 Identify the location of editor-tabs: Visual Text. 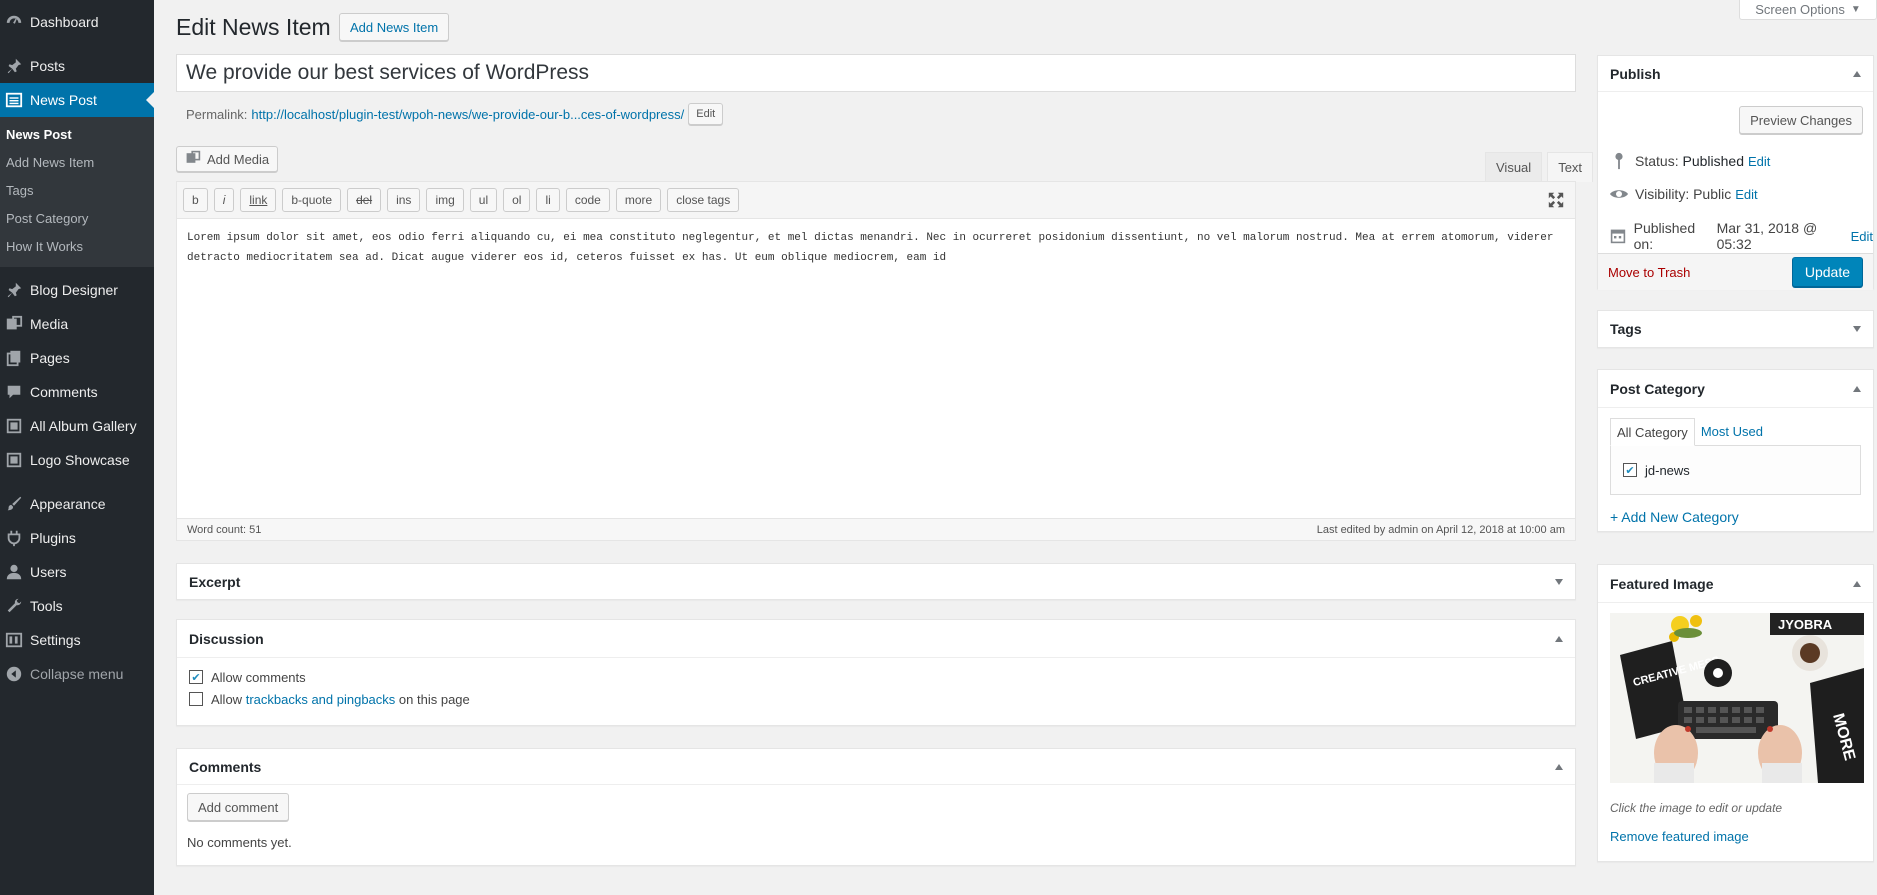
(1537, 167).